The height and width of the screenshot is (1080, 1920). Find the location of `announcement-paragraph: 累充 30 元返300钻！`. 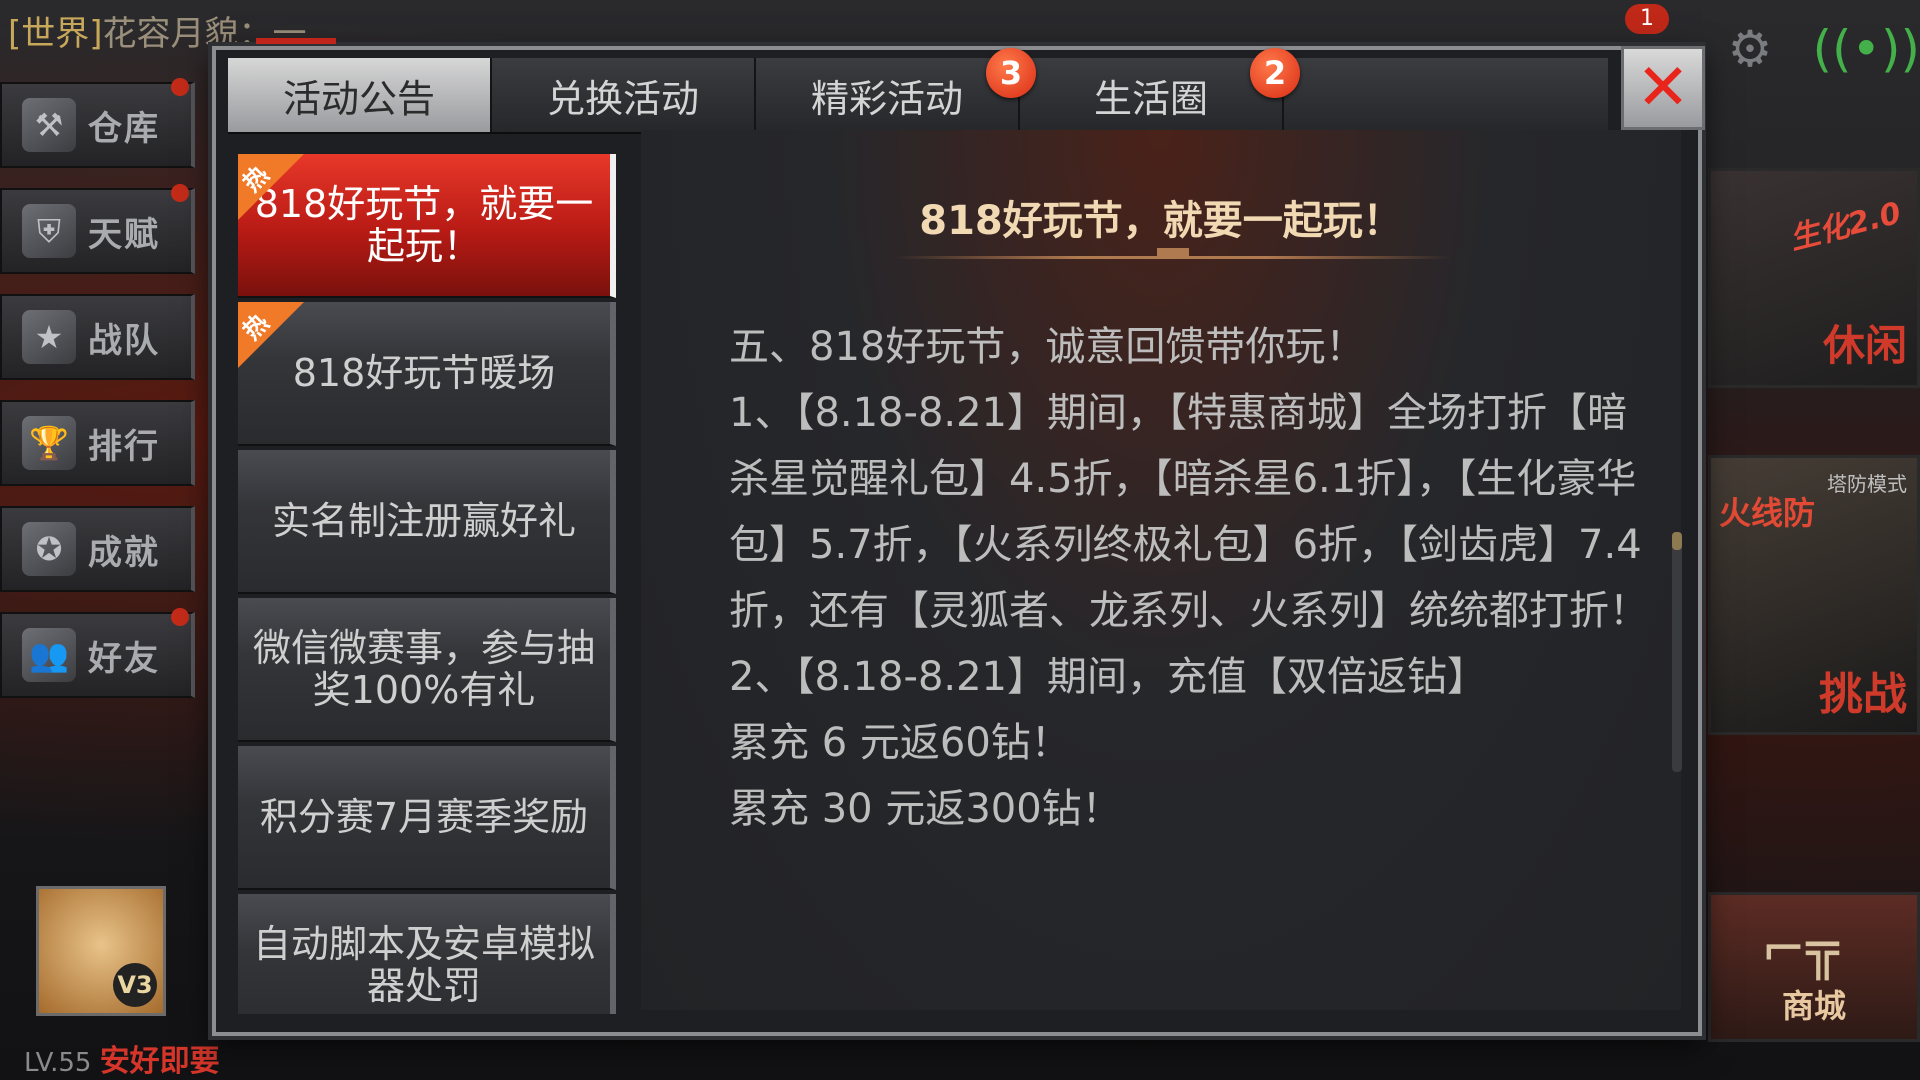

announcement-paragraph: 累充 30 元返300钻！ is located at coordinates (925, 809).